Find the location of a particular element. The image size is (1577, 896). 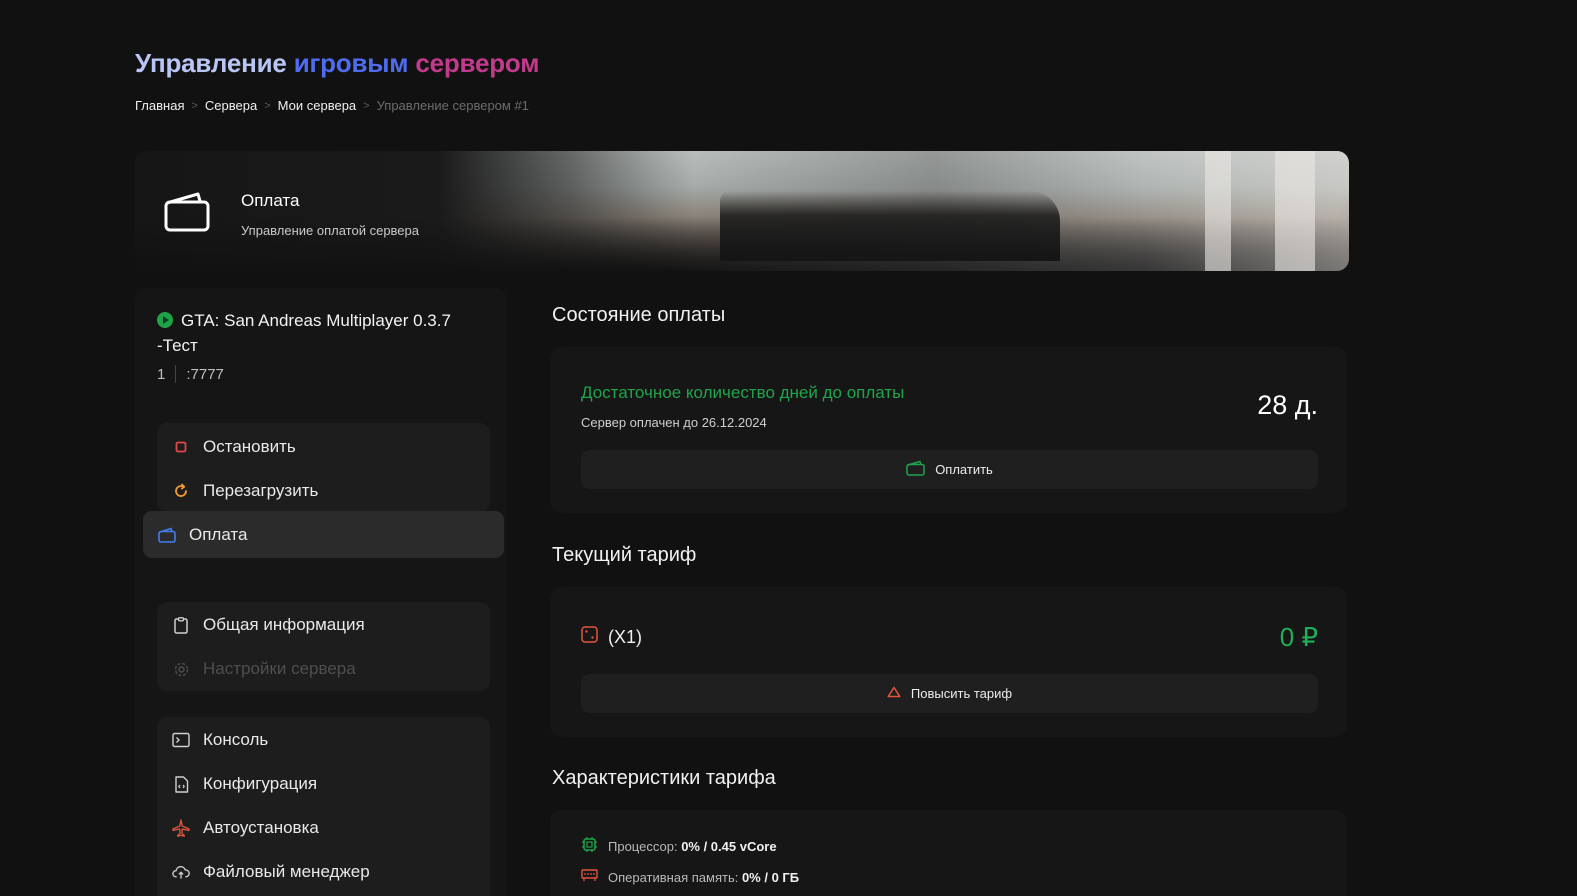

sidebar-item-label: Остановить is located at coordinates (249, 446).